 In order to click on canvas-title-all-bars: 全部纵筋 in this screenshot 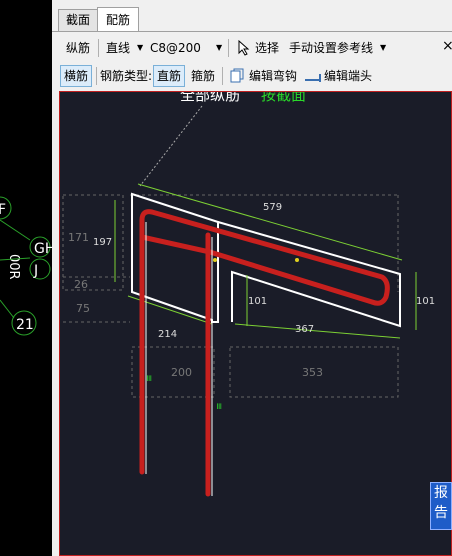, I will do `click(210, 98)`.